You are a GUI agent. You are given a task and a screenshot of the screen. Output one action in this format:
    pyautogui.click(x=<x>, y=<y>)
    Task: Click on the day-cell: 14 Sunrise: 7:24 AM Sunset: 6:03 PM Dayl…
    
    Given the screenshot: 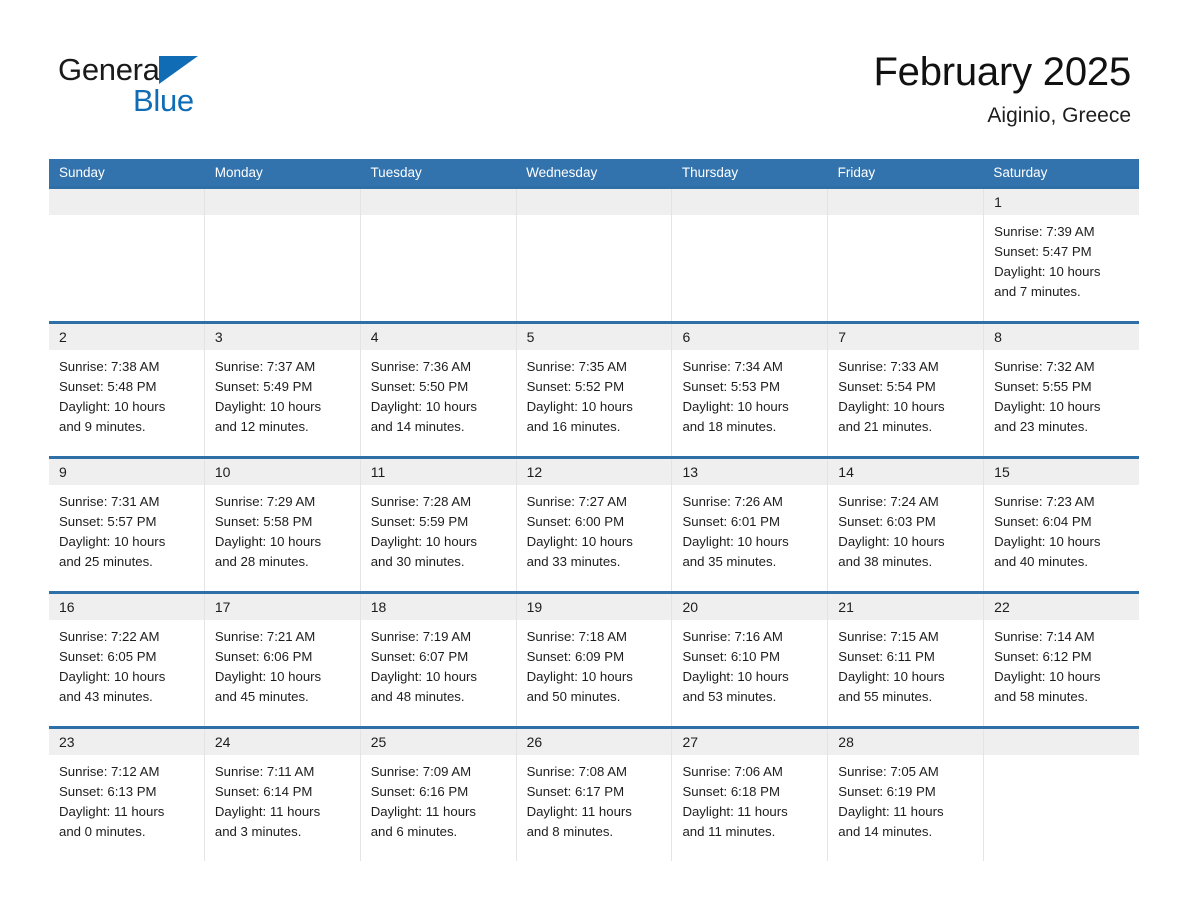 What is the action you would take?
    pyautogui.click(x=906, y=525)
    